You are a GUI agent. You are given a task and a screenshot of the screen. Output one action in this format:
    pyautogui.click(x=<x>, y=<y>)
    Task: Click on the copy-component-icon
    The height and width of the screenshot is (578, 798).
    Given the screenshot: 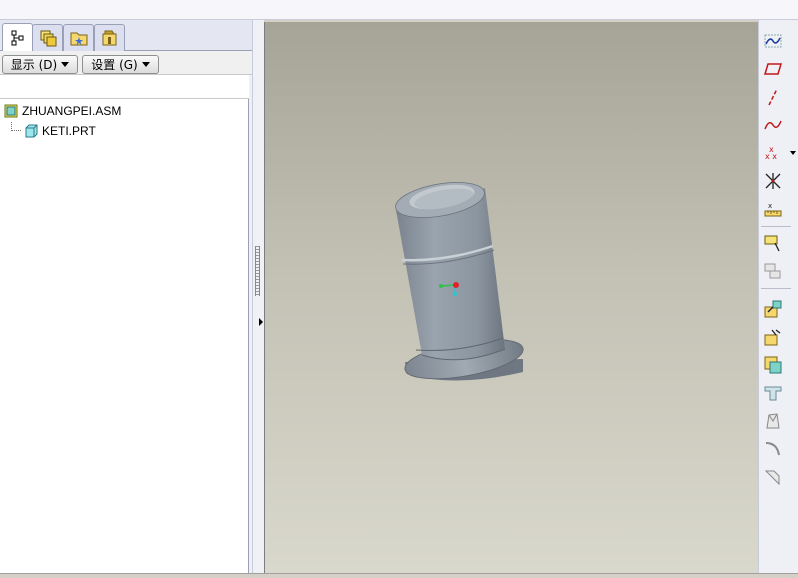 What is the action you would take?
    pyautogui.click(x=772, y=337)
    